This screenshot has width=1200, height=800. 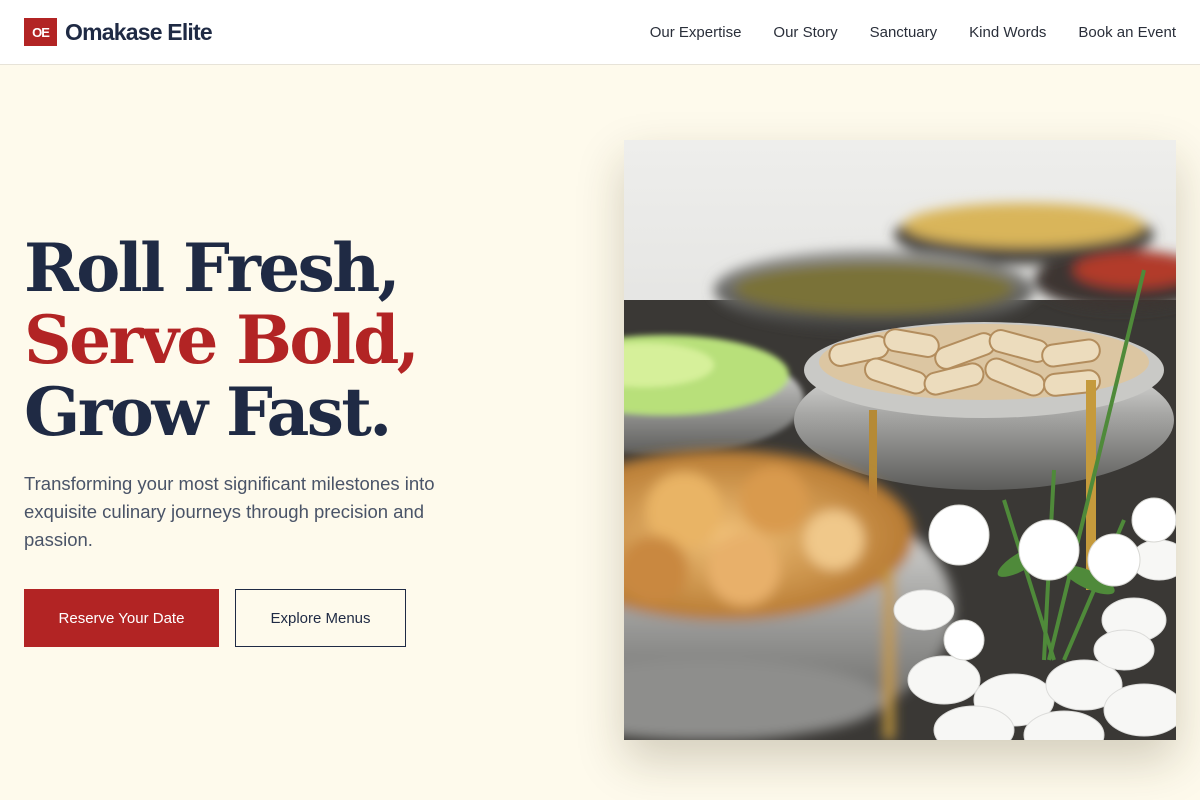 What do you see at coordinates (696, 32) in the screenshot?
I see `nav-link-our-expertise: Our Expertise` at bounding box center [696, 32].